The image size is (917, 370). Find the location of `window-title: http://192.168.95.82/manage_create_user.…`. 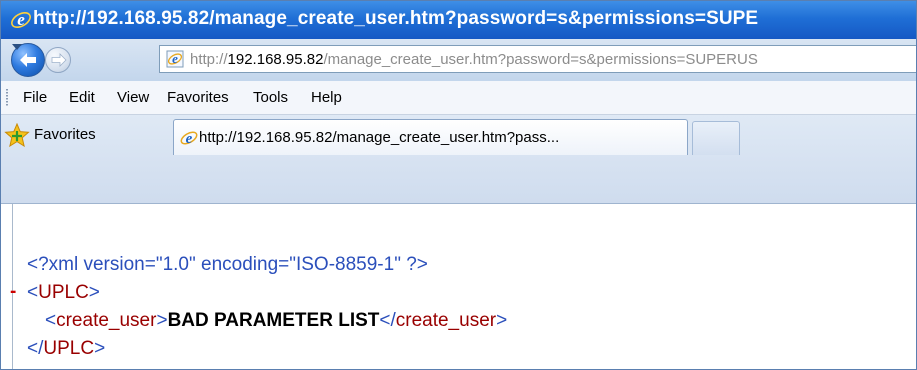

window-title: http://192.168.95.82/manage_create_user.… is located at coordinates (396, 18).